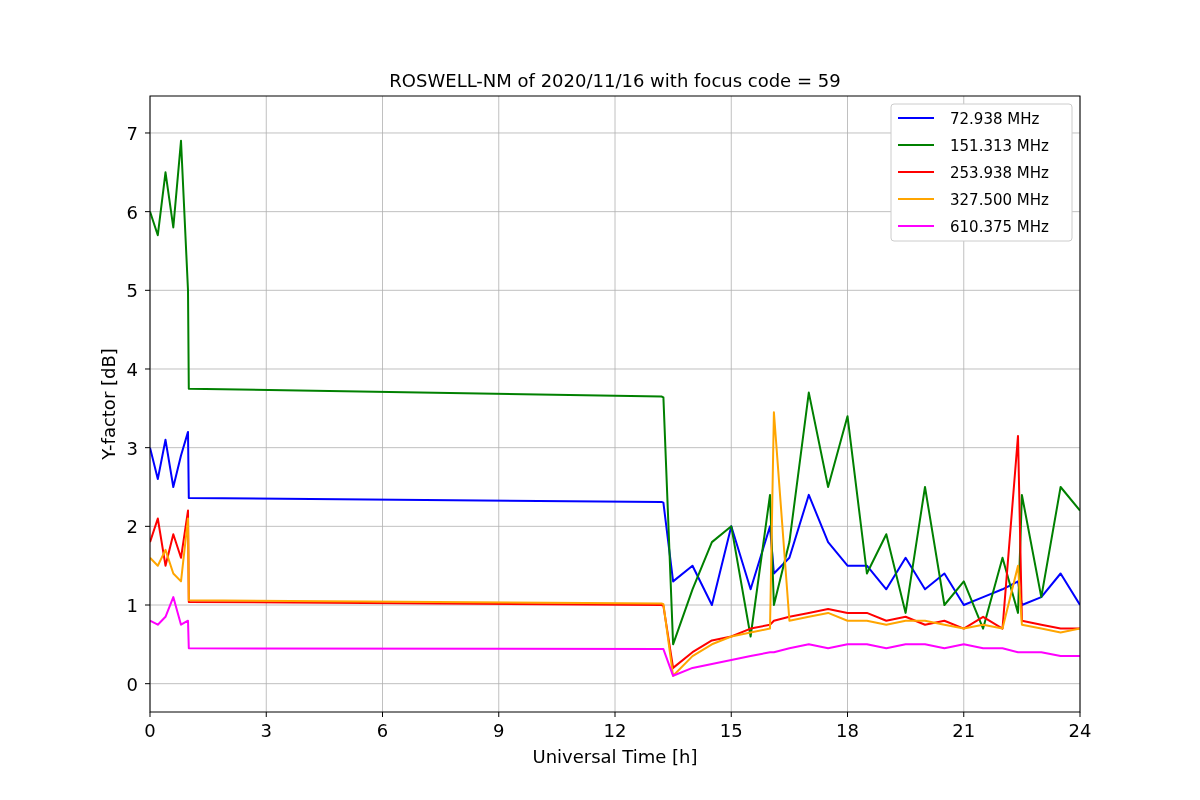 The height and width of the screenshot is (800, 1200). I want to click on y-tick-label: 3, so click(132, 448).